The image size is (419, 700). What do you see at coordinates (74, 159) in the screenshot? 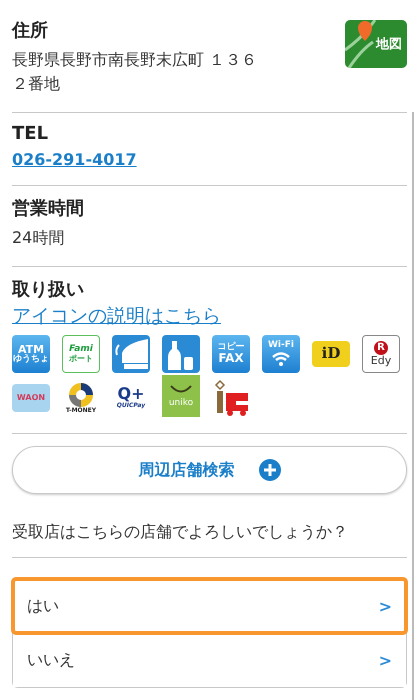
I see `phone-link: 026-291-4017` at bounding box center [74, 159].